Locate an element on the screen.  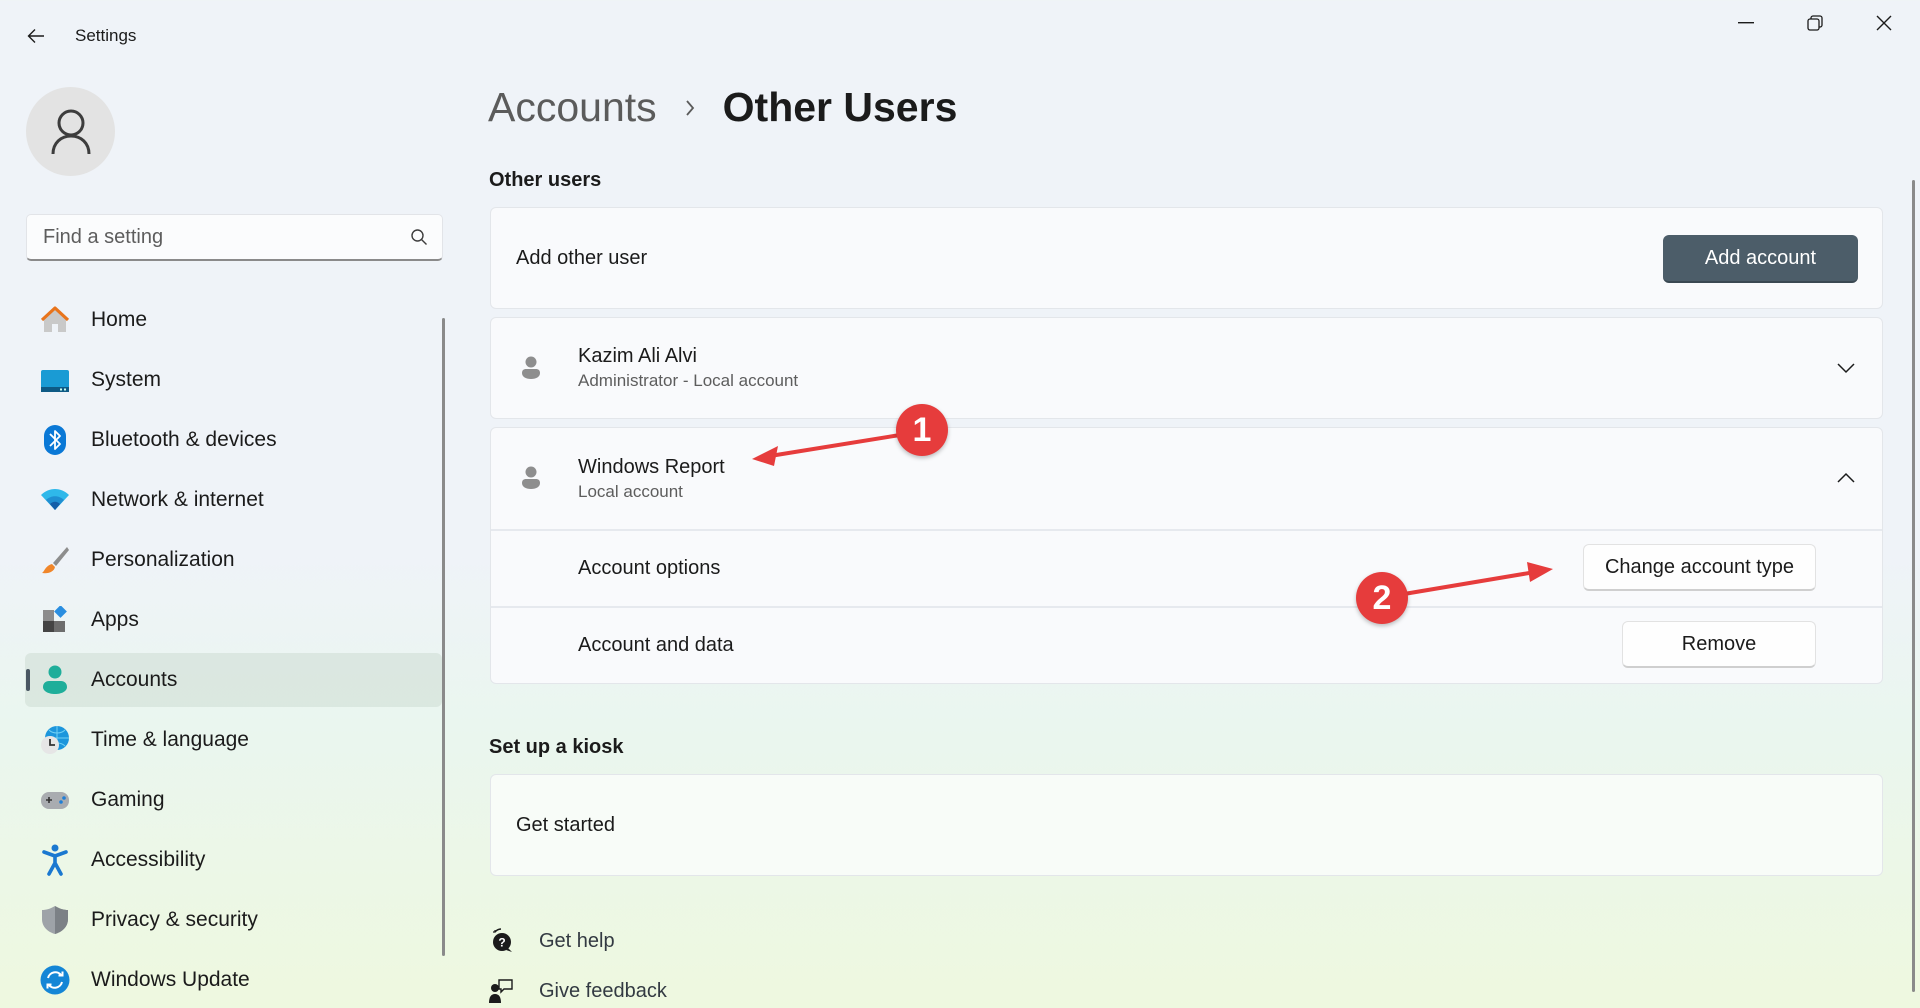
sidebar-item-label: Bluetooth & devices is located at coordinates (184, 439).